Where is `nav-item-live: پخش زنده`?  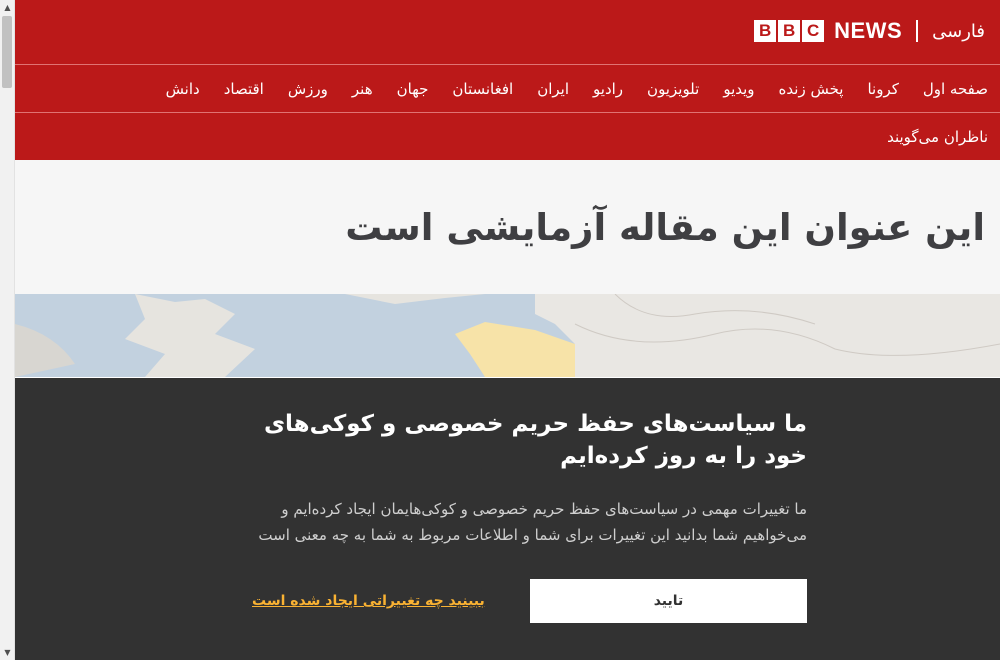
nav-item-live: پخش زنده is located at coordinates (811, 89).